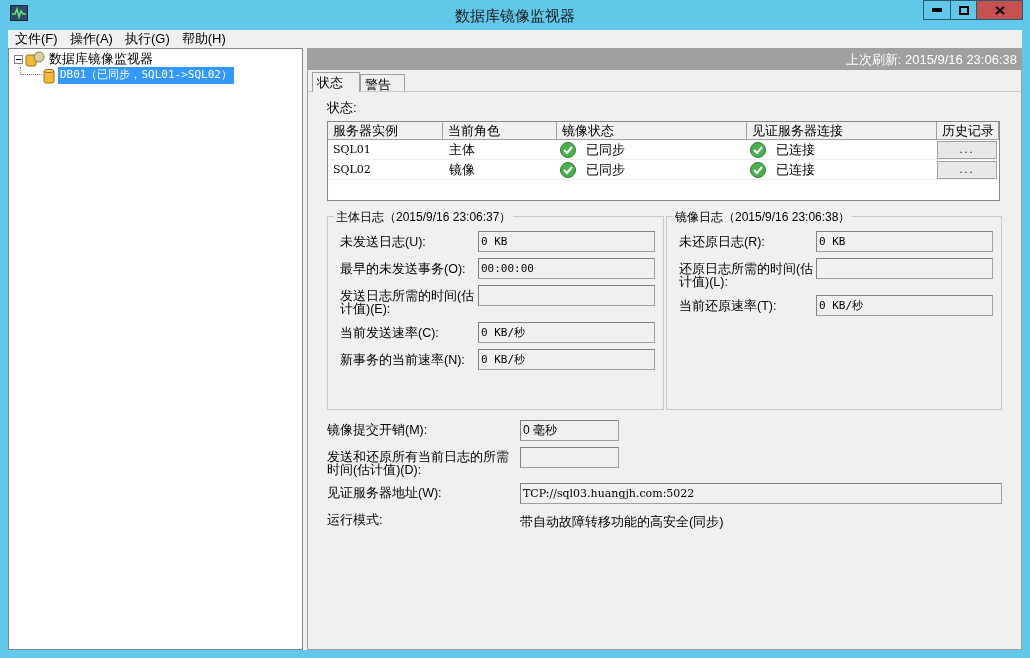  I want to click on field-label: 未发送日志(U):, so click(383, 242).